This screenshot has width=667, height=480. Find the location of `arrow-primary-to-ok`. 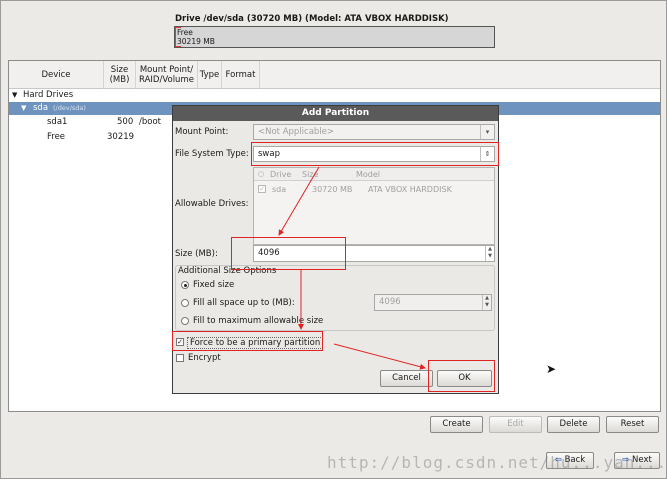

arrow-primary-to-ok is located at coordinates (379, 356).